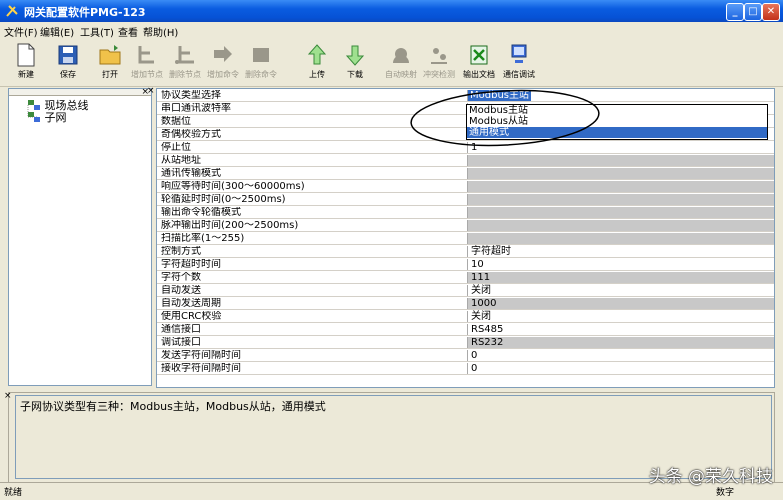 This screenshot has width=783, height=500. Describe the element at coordinates (753, 12) in the screenshot. I see `maximize-button: □` at that location.